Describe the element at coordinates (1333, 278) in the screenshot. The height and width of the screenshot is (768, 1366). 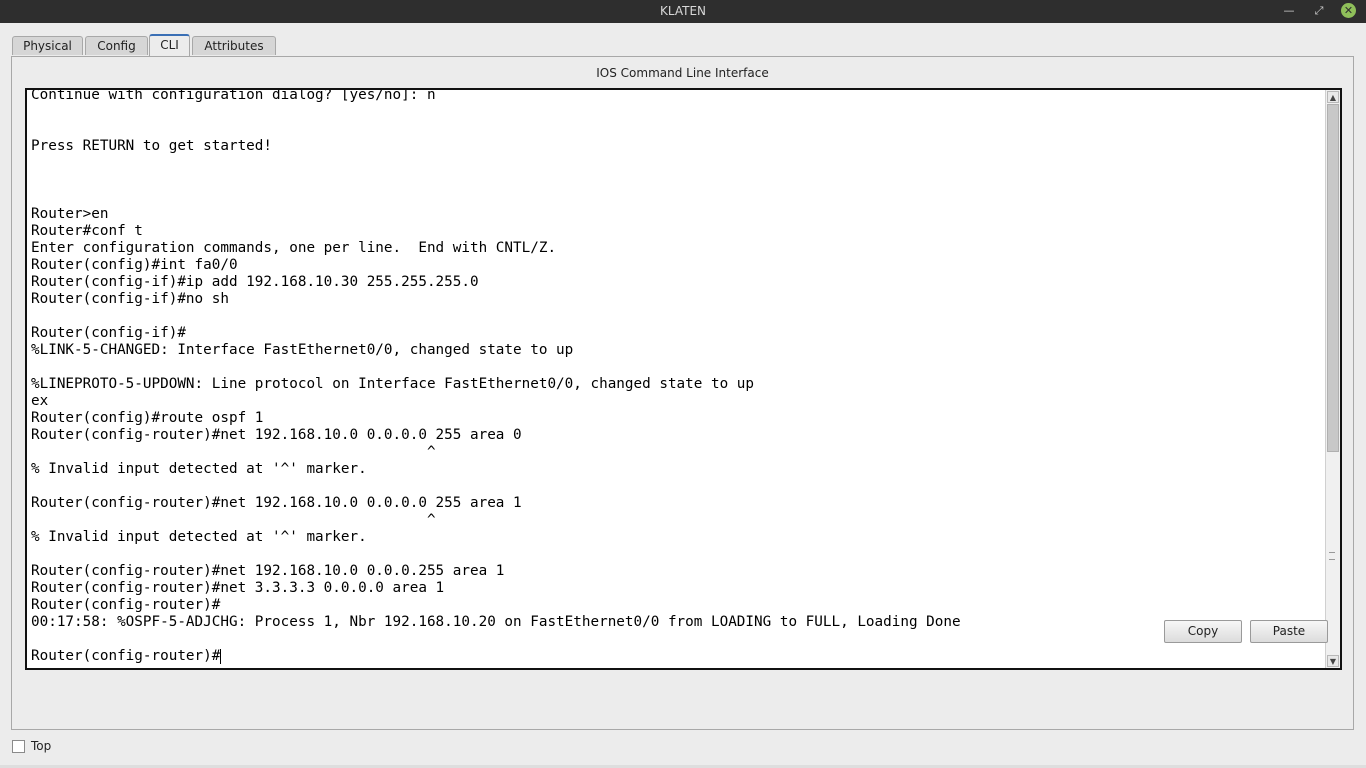
I see `scrollbar-thumb` at that location.